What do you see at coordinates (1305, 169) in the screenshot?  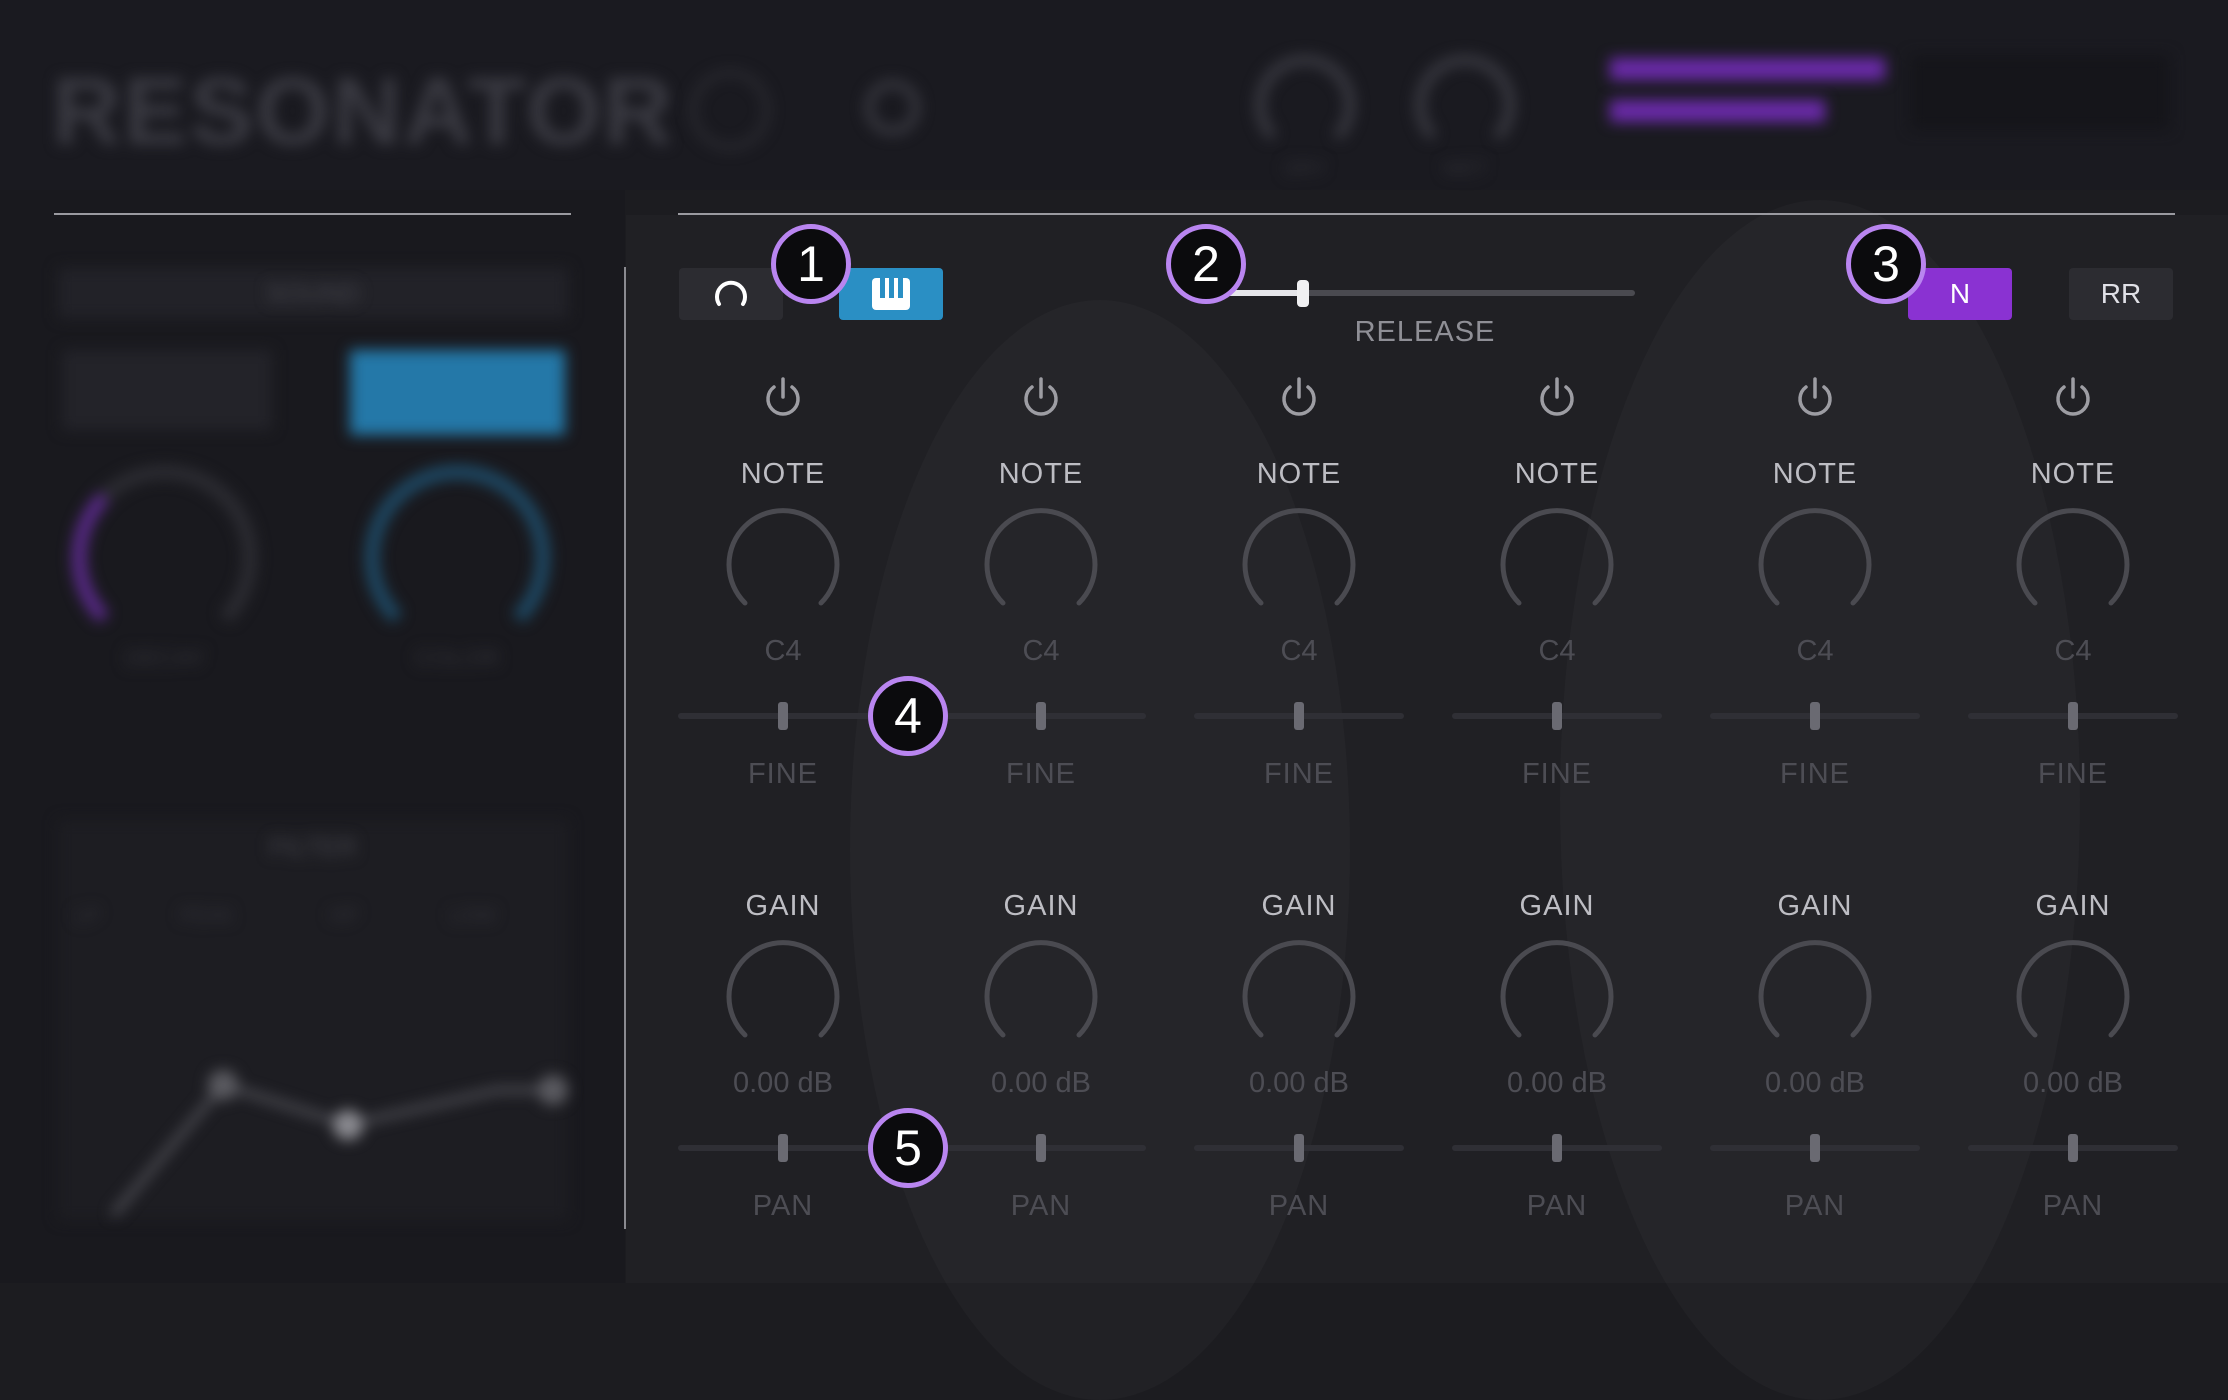 I see `header-knob-dry-label: DRY` at bounding box center [1305, 169].